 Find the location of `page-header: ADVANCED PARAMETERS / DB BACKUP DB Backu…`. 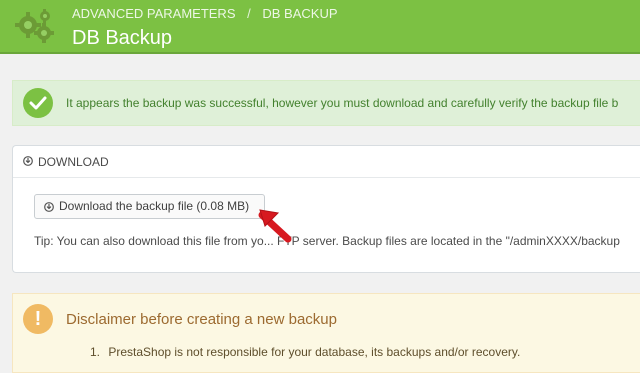

page-header: ADVANCED PARAMETERS / DB BACKUP DB Backu… is located at coordinates (320, 27).